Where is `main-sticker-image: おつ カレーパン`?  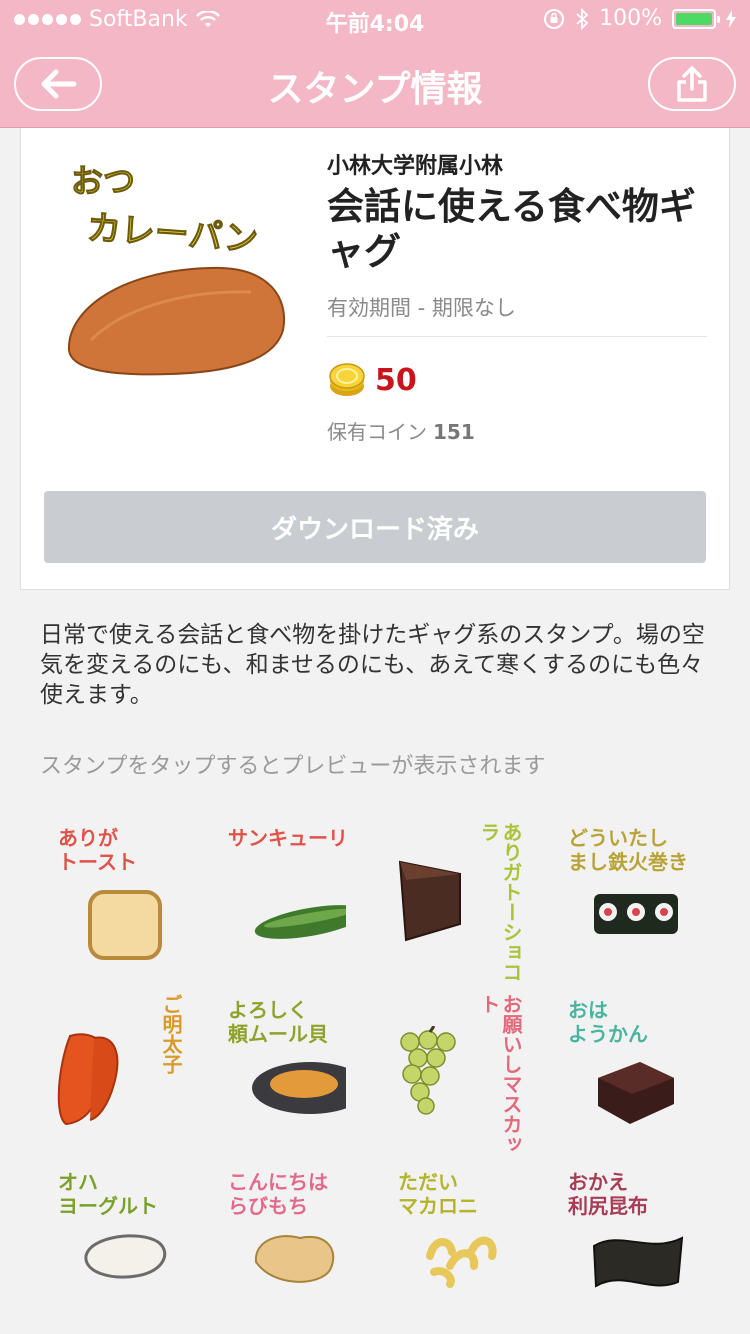
main-sticker-image: おつ カレーパン is located at coordinates (181, 280).